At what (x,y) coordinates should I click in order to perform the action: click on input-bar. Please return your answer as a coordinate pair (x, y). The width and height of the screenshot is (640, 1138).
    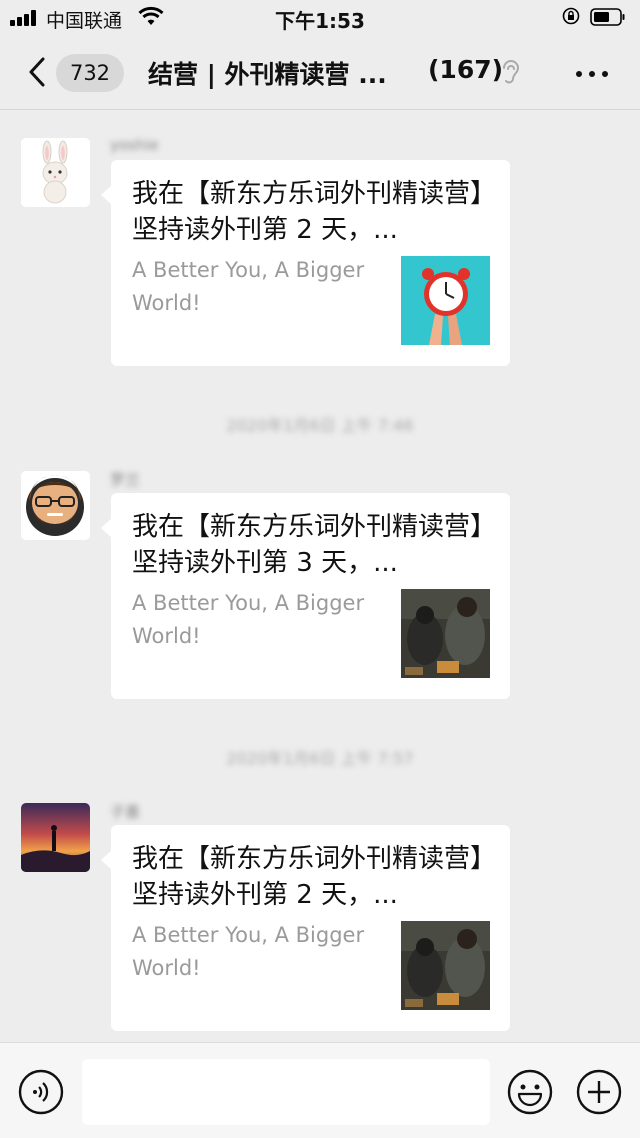
    Looking at the image, I should click on (320, 1090).